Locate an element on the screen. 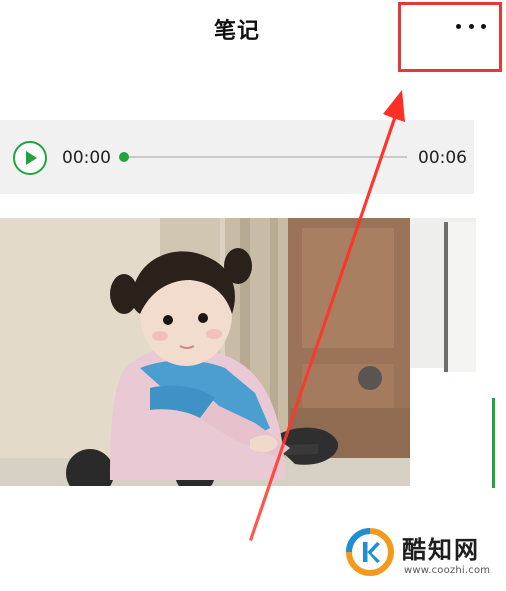 The width and height of the screenshot is (506, 591). play-icon is located at coordinates (31, 158).